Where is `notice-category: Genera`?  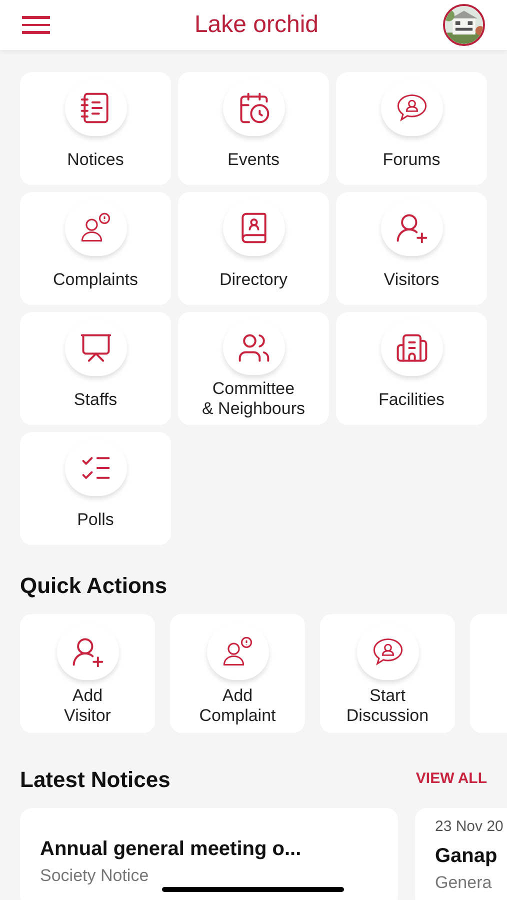
notice-category: Genera is located at coordinates (463, 882).